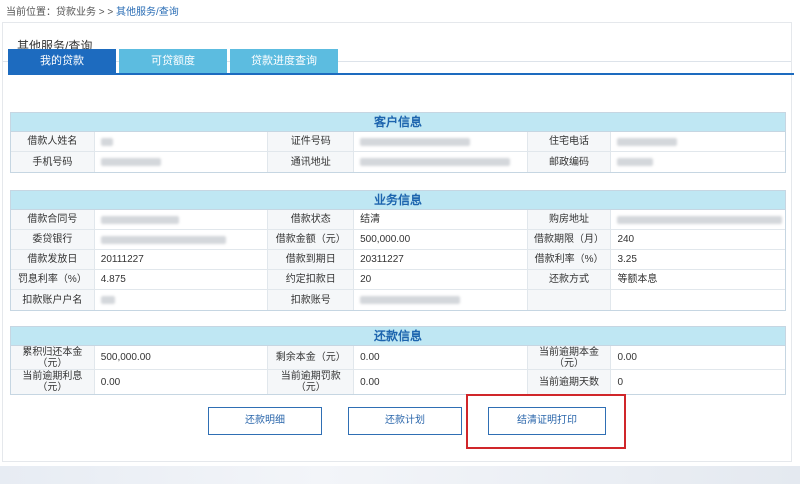 Image resolution: width=800 pixels, height=484 pixels. Describe the element at coordinates (569, 141) in the screenshot. I see `field-label: 住宅电话` at that location.